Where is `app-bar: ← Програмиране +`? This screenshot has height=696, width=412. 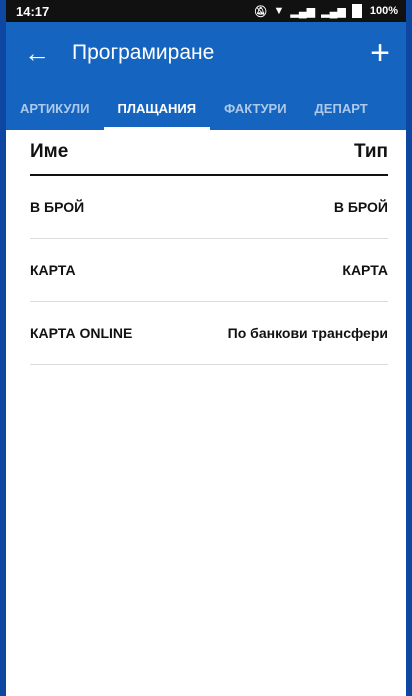
app-bar: ← Програмиране + is located at coordinates (206, 53).